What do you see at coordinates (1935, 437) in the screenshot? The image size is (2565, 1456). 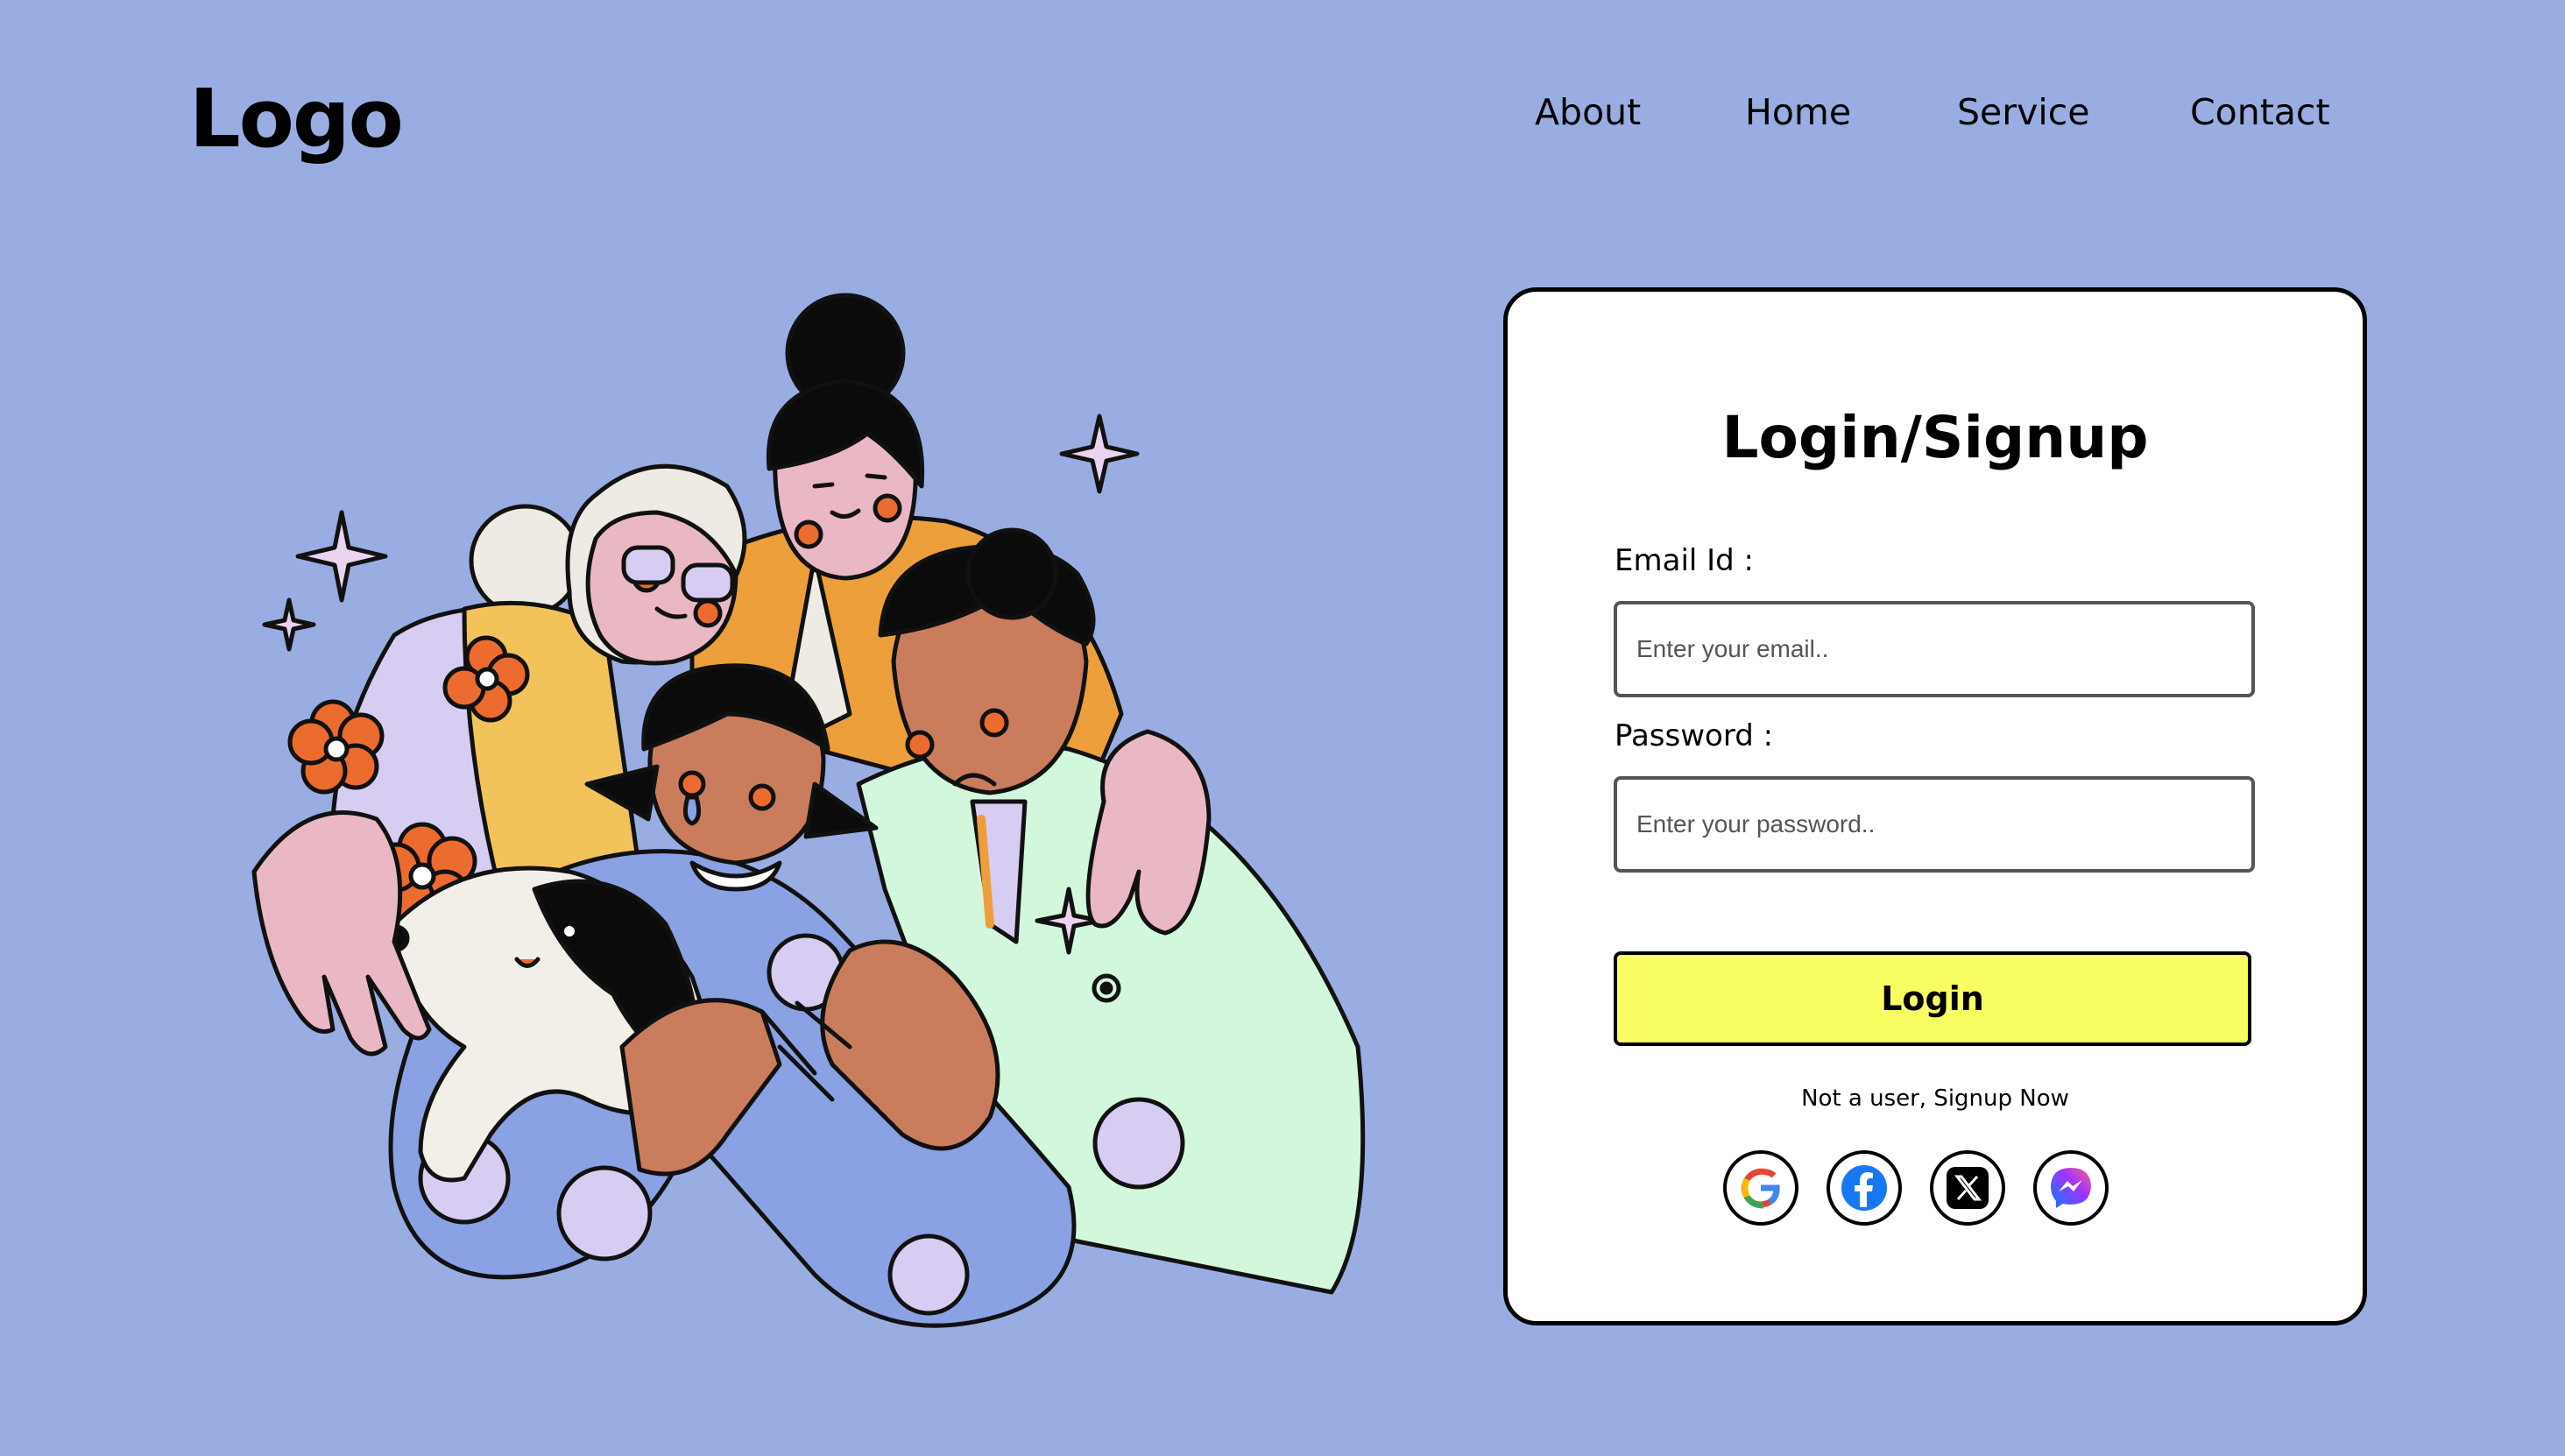 I see `login-title: Login/Signup` at bounding box center [1935, 437].